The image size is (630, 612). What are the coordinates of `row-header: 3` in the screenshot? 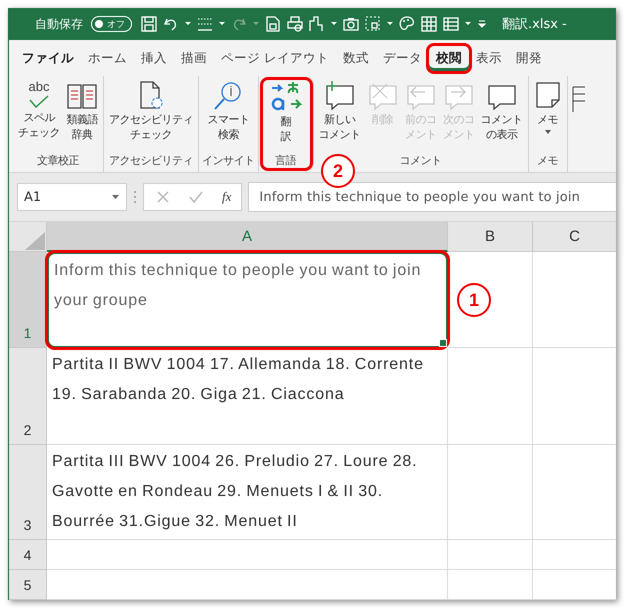 It's located at (28, 492).